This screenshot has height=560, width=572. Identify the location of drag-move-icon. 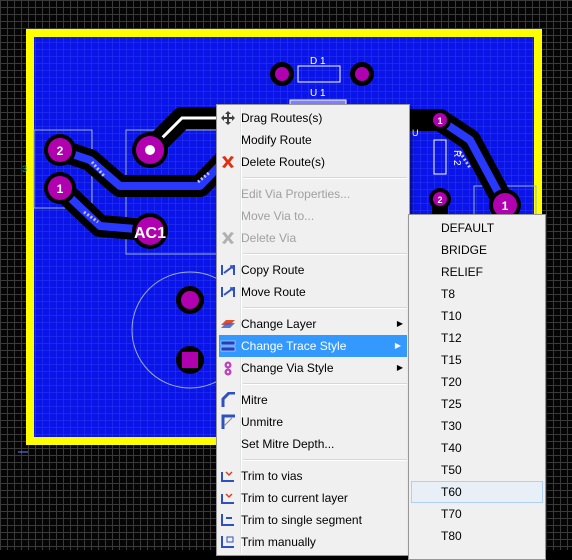
(228, 118).